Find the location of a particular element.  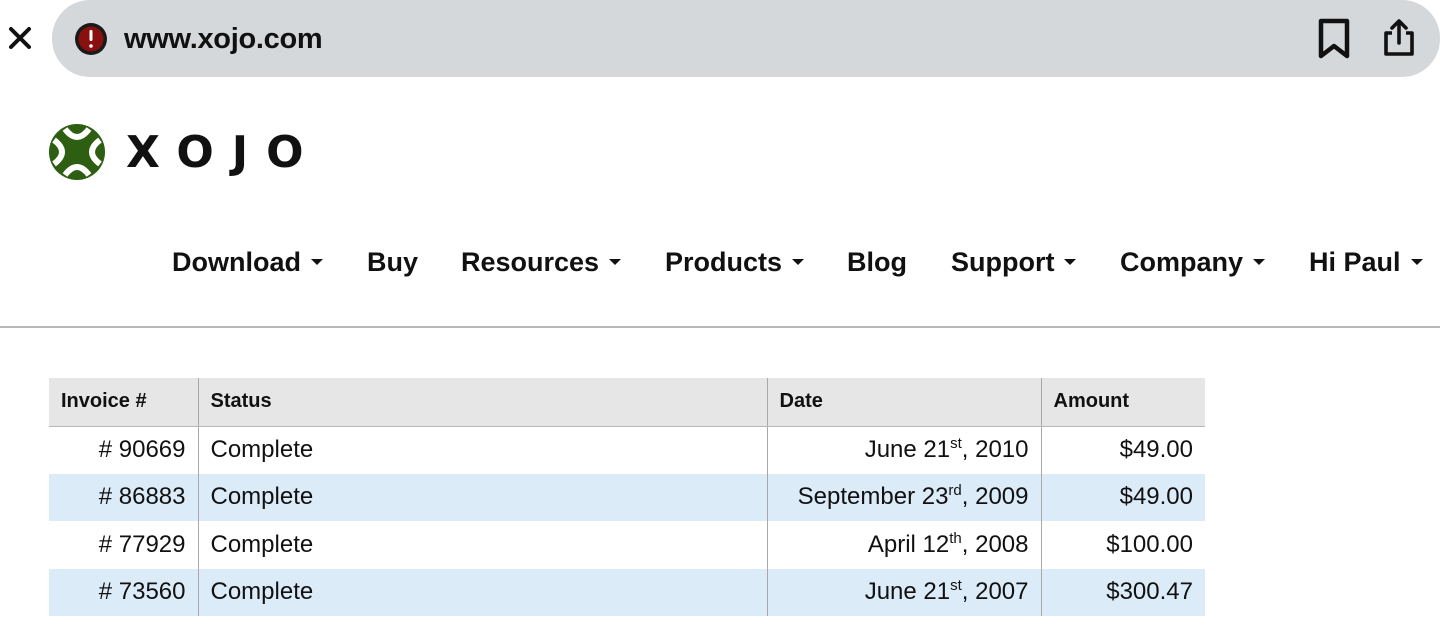

nav-support: Support is located at coordinates (1014, 262).